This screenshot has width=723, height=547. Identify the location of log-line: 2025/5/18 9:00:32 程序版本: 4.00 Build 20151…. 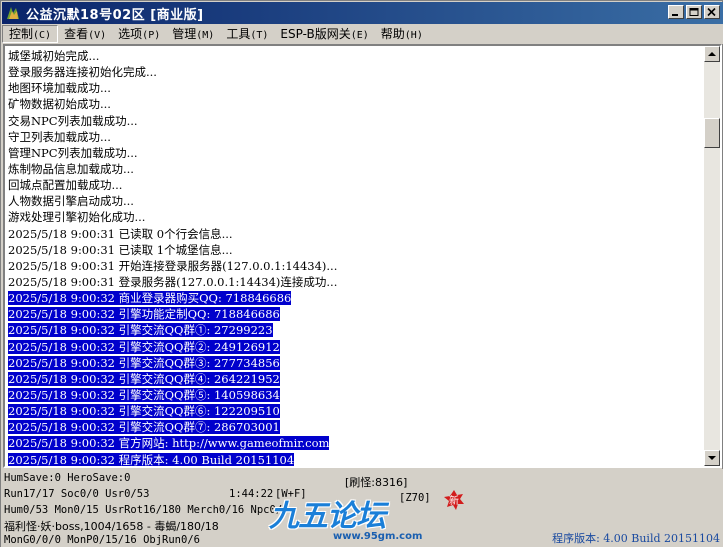
(354, 459).